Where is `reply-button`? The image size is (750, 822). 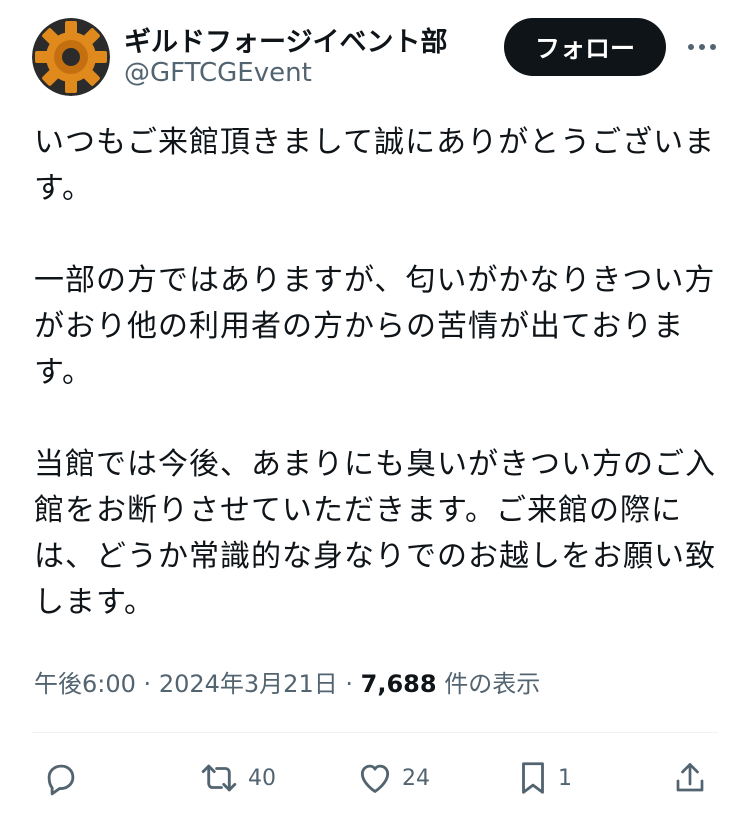
reply-button is located at coordinates (65, 778).